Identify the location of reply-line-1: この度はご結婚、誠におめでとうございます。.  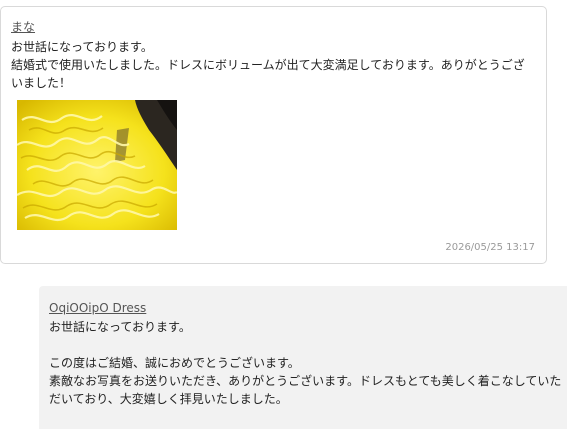
(174, 363).